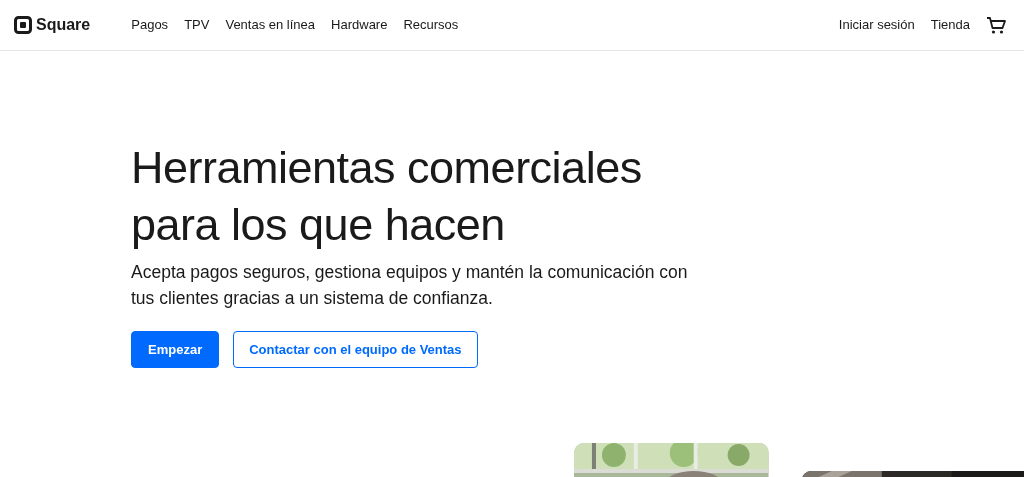  Describe the element at coordinates (387, 196) in the screenshot. I see `hero-heading: Herramientas comerciales para los que hacen` at that location.